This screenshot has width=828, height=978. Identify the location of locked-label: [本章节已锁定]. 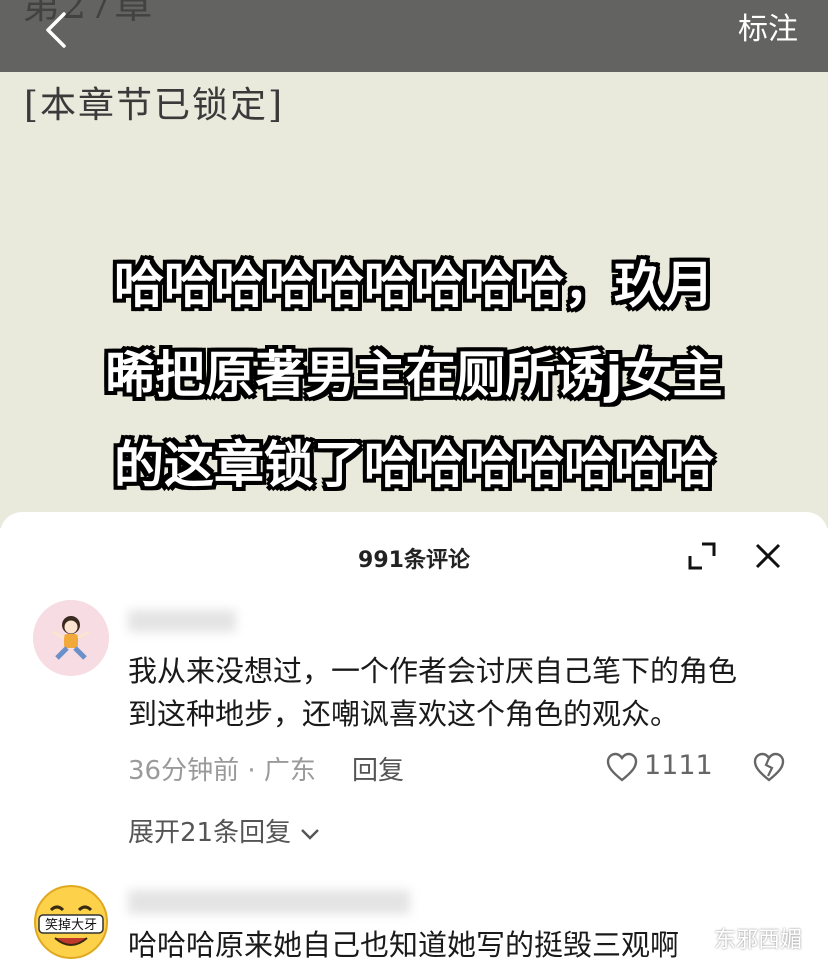
(154, 105).